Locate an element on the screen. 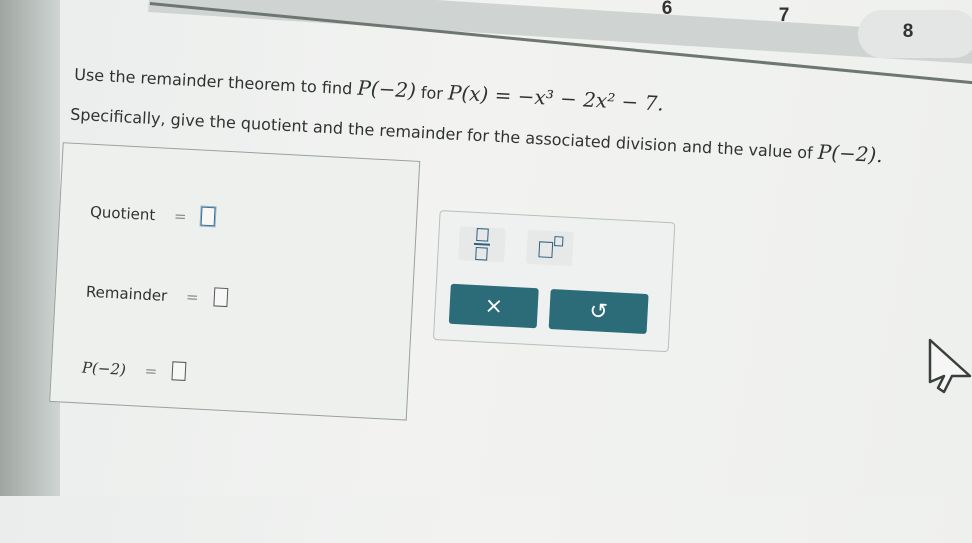 The height and width of the screenshot is (543, 972). tab-question-8: 8 is located at coordinates (908, 32).